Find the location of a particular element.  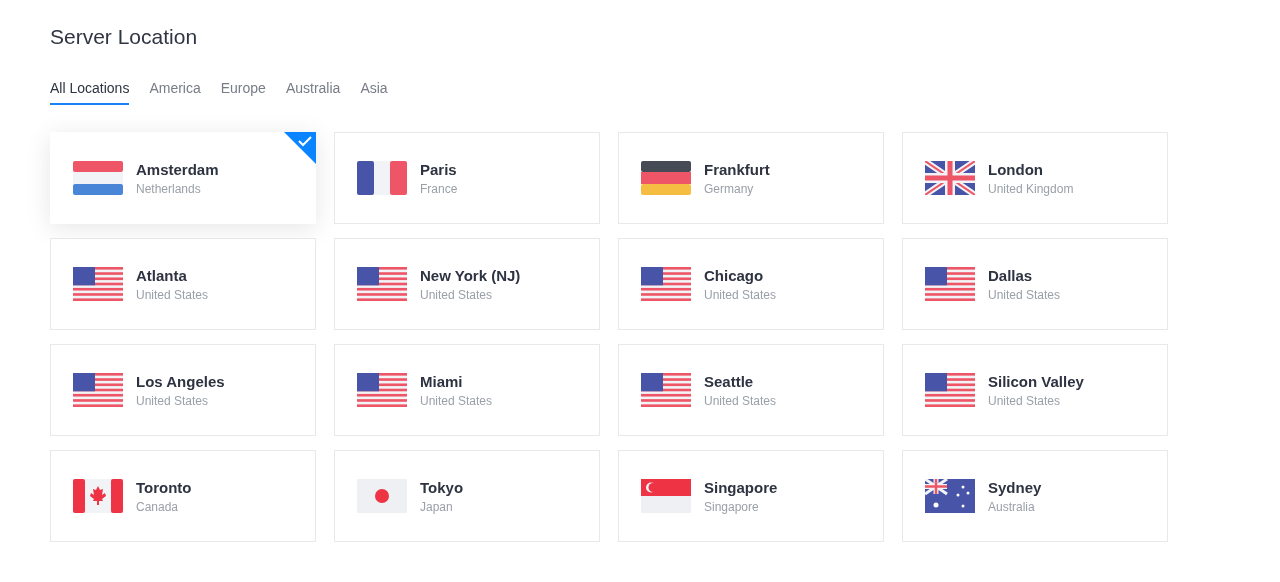

city-name: Sydney is located at coordinates (1015, 487).